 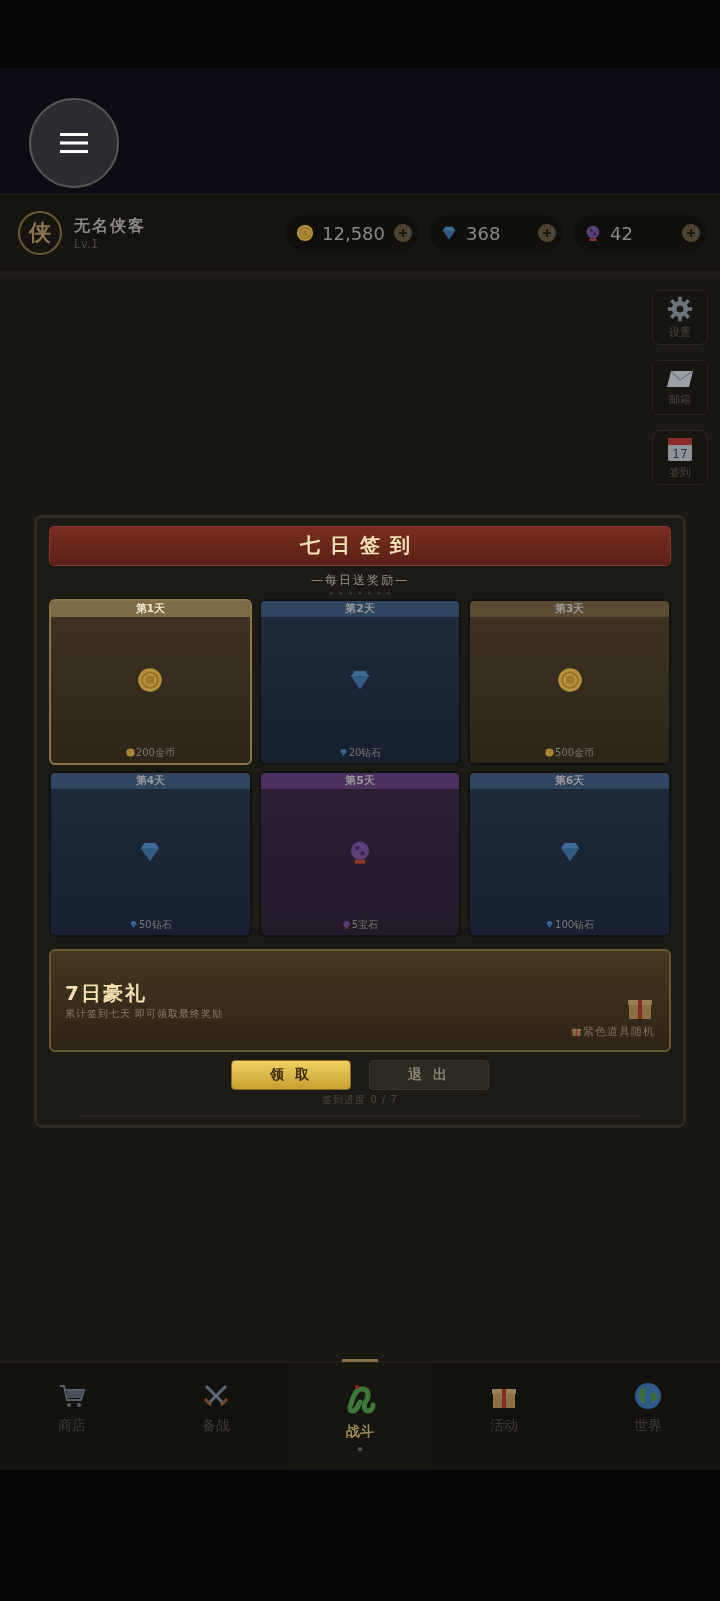 I want to click on globe-icon, so click(x=648, y=1396).